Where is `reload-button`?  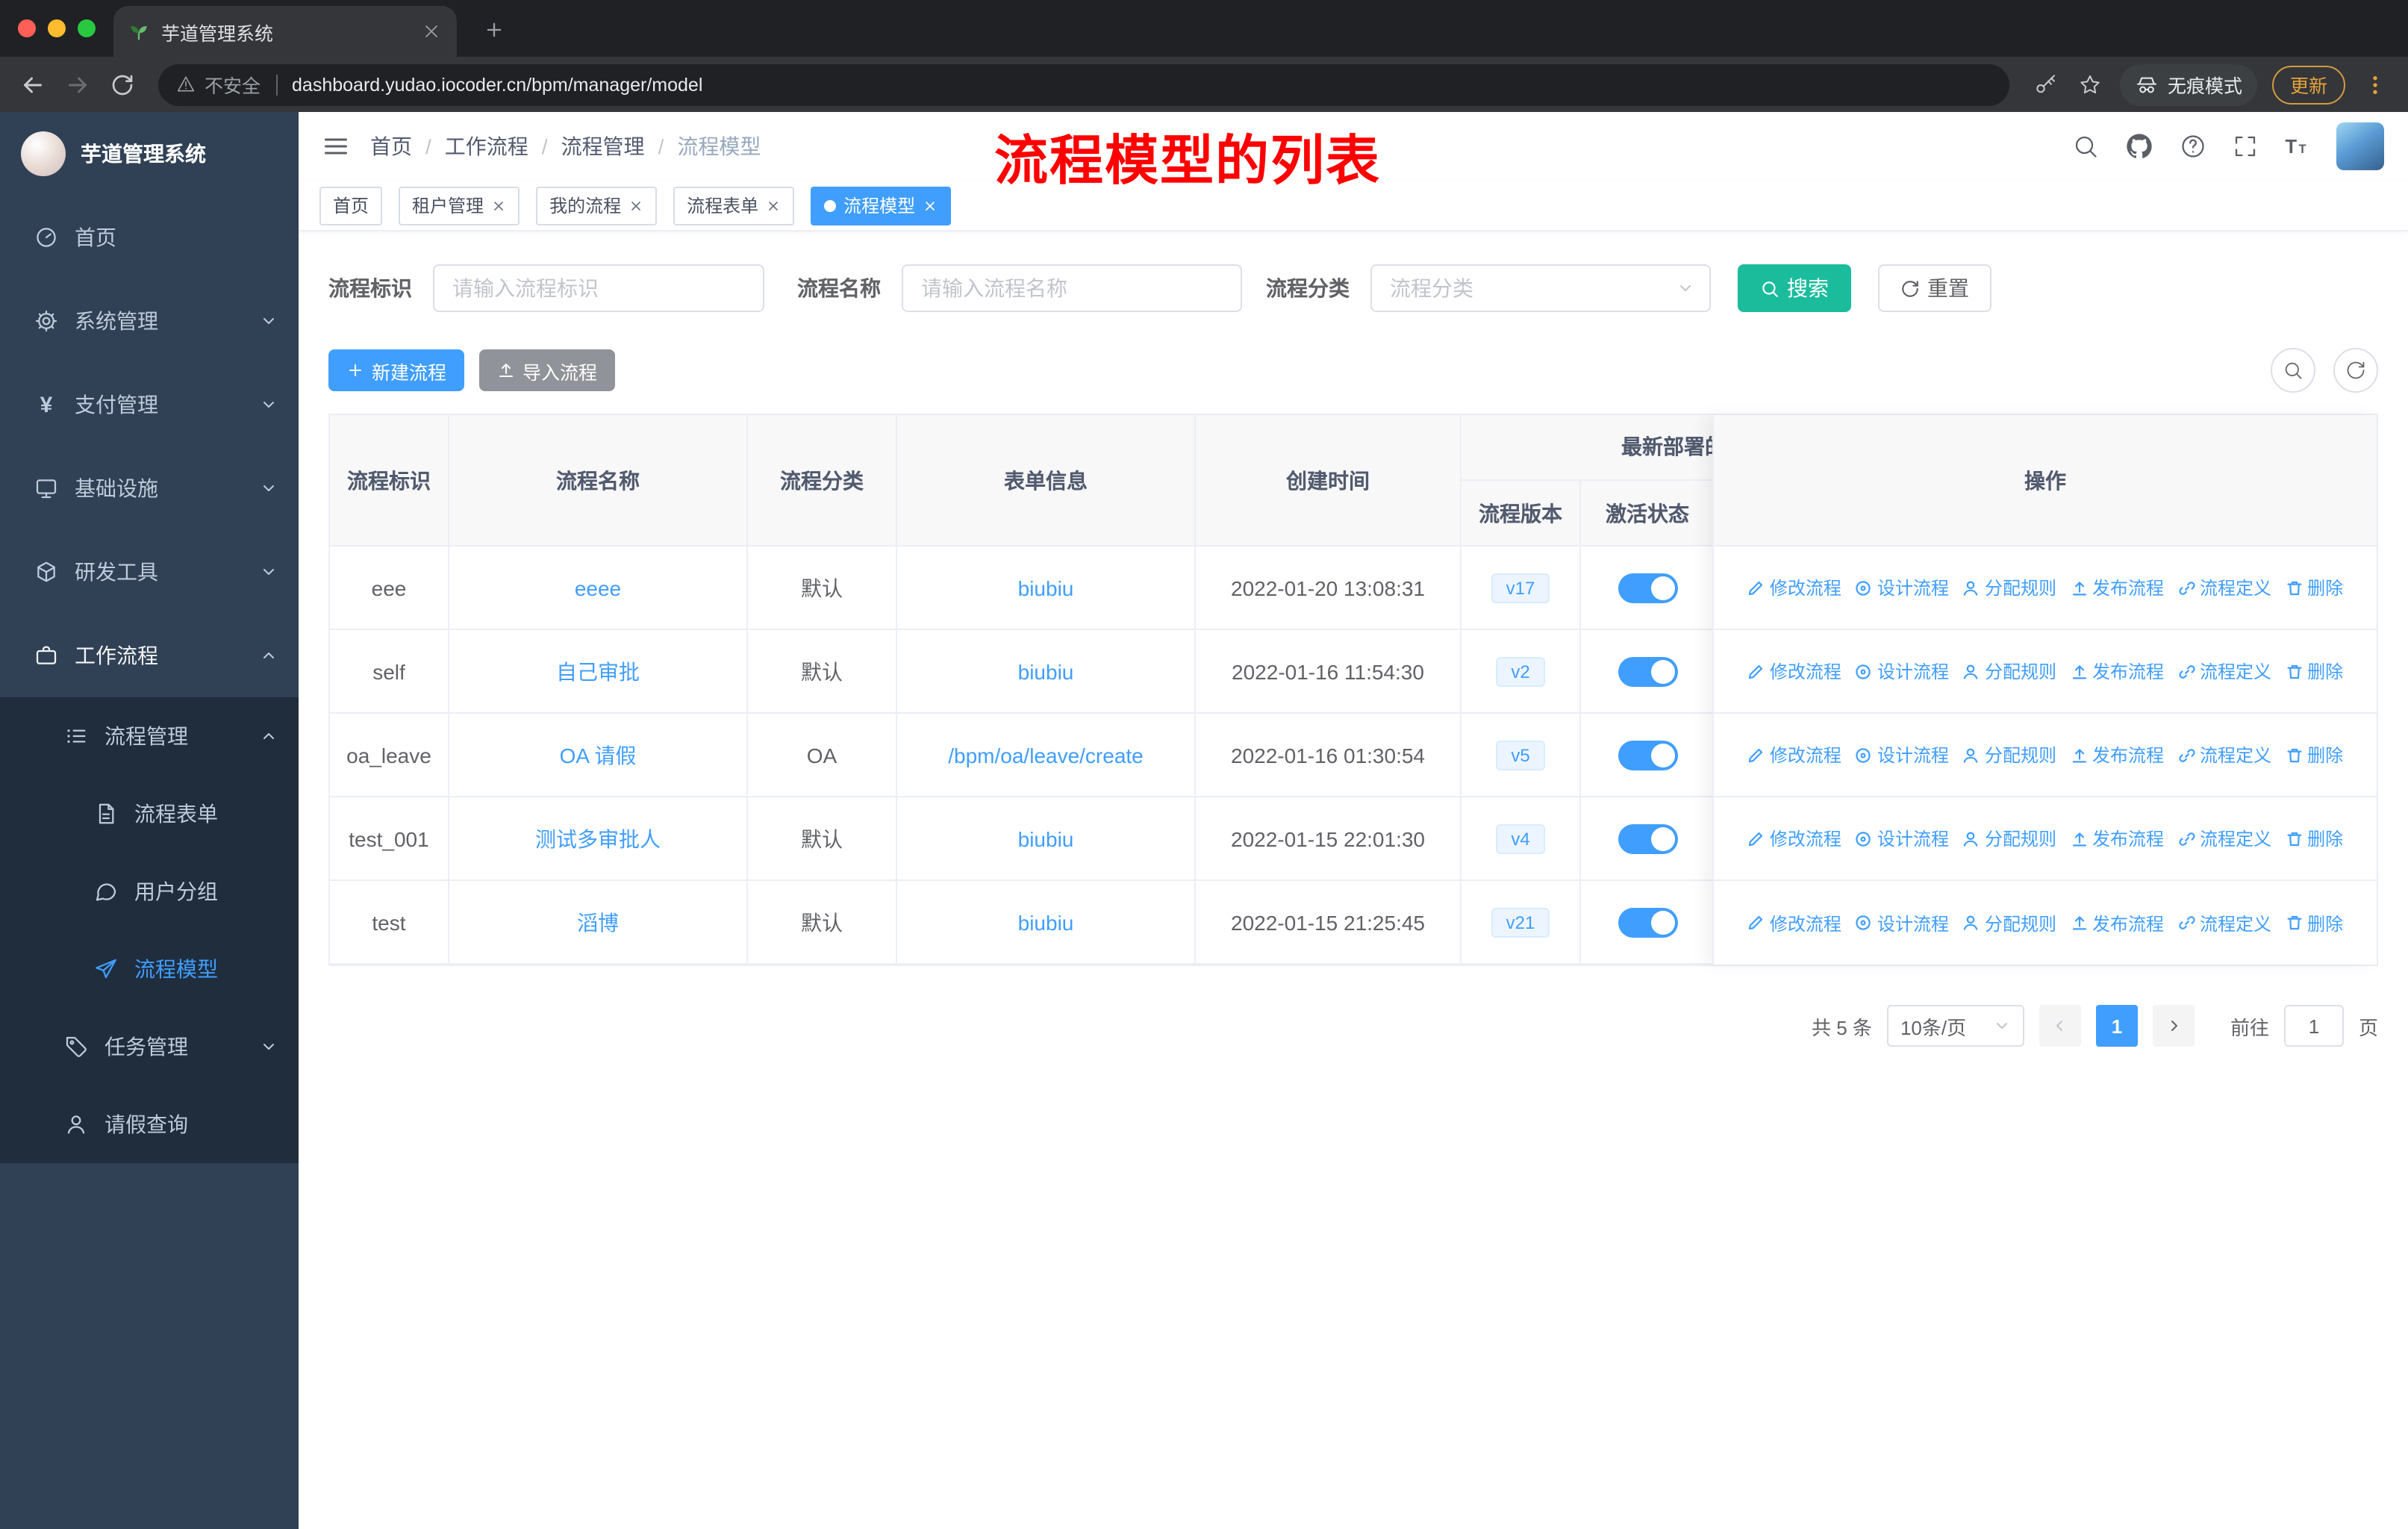 reload-button is located at coordinates (122, 84).